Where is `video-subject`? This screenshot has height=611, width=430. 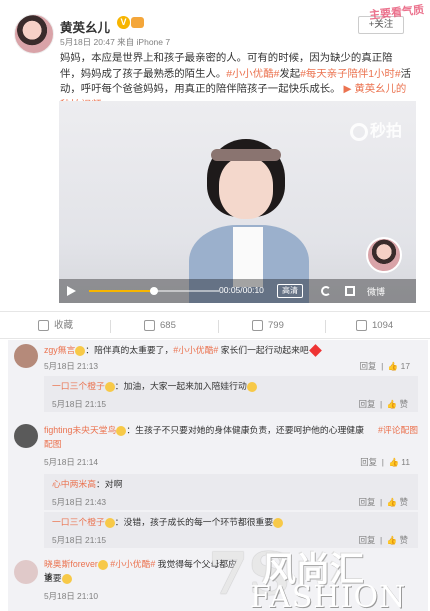 video-subject is located at coordinates (249, 219).